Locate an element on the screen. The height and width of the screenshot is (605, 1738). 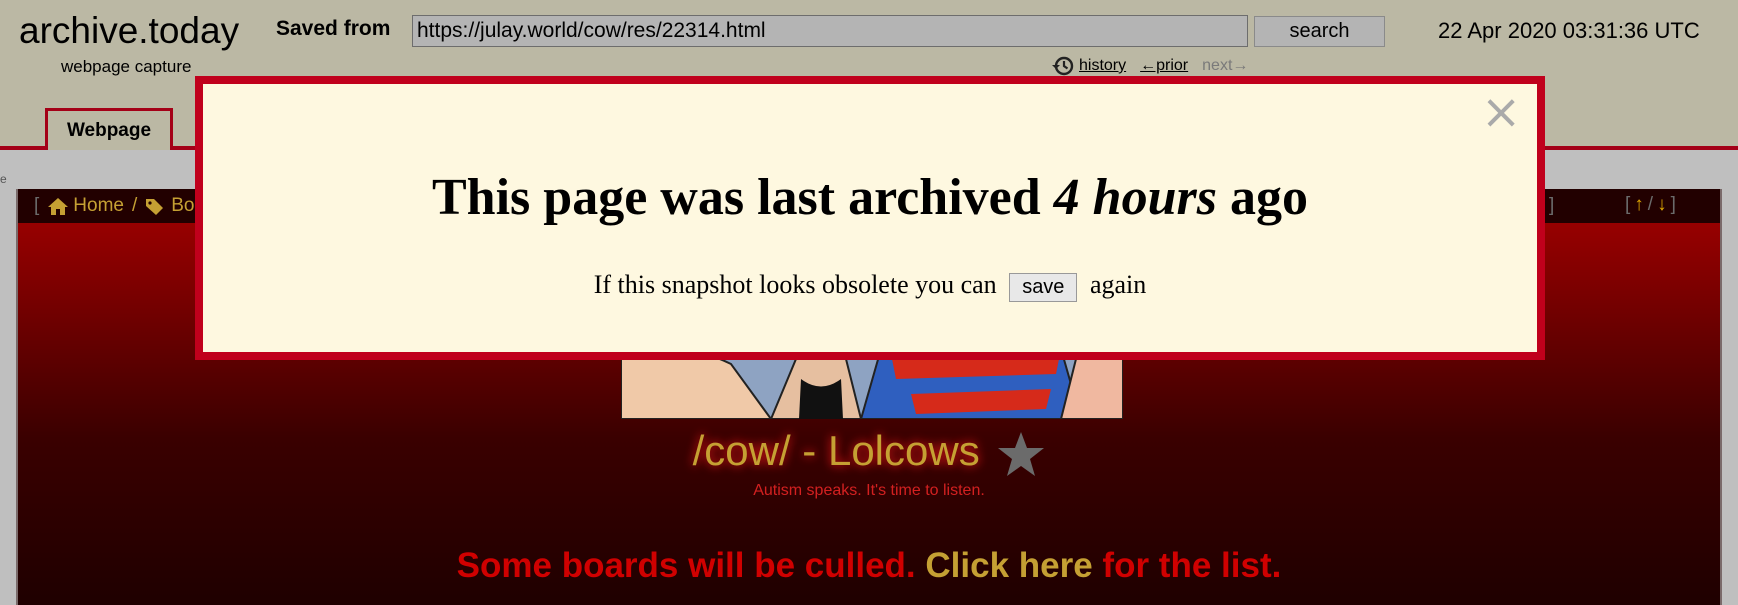
snapshot-nav: history ←prior next→ is located at coordinates (1149, 66).